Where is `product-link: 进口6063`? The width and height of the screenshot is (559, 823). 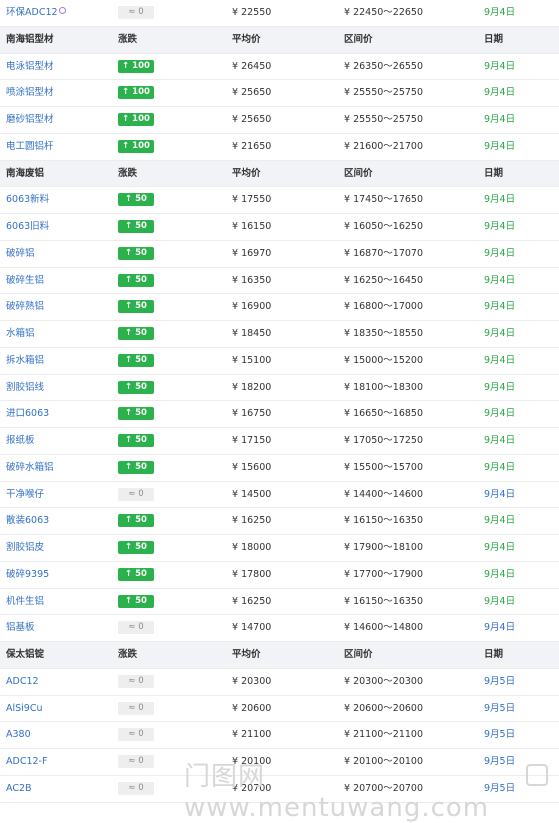
product-link: 进口6063 is located at coordinates (27, 414).